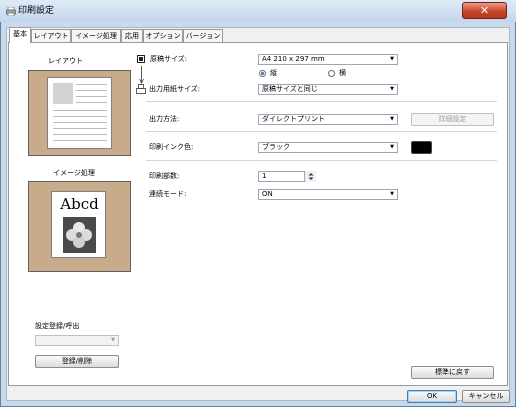 The height and width of the screenshot is (407, 516). What do you see at coordinates (168, 194) in the screenshot?
I see `continuous-mode-label: 連続モード:` at bounding box center [168, 194].